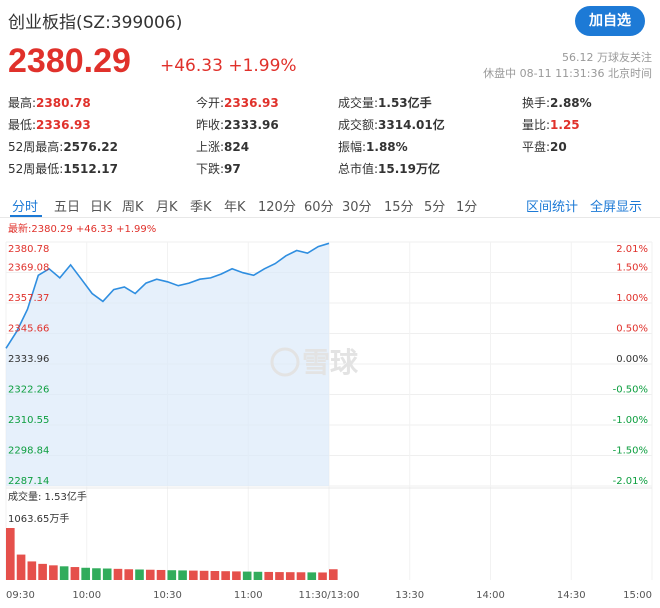  I want to click on quote-volume-ratio: 量比:1.25, so click(551, 125).